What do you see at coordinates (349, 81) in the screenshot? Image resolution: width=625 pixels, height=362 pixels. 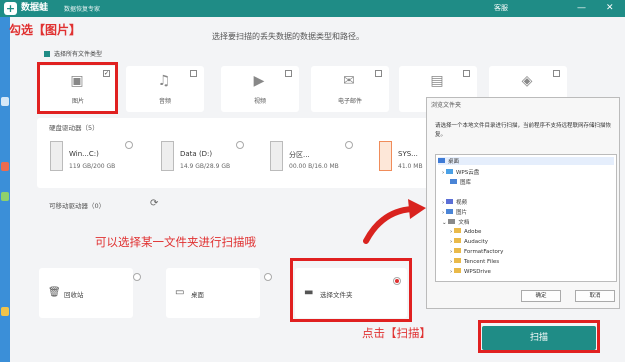 I see `email-icon: ✉` at bounding box center [349, 81].